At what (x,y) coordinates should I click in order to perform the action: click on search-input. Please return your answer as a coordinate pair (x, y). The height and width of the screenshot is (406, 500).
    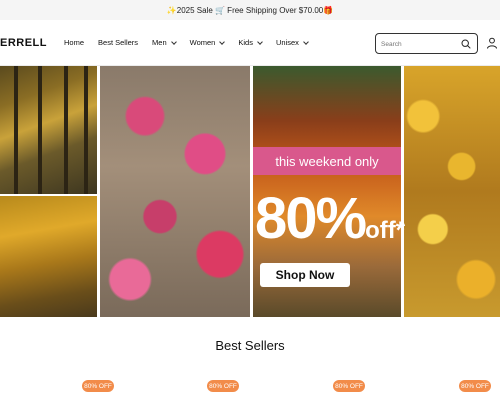
    Looking at the image, I should click on (418, 44).